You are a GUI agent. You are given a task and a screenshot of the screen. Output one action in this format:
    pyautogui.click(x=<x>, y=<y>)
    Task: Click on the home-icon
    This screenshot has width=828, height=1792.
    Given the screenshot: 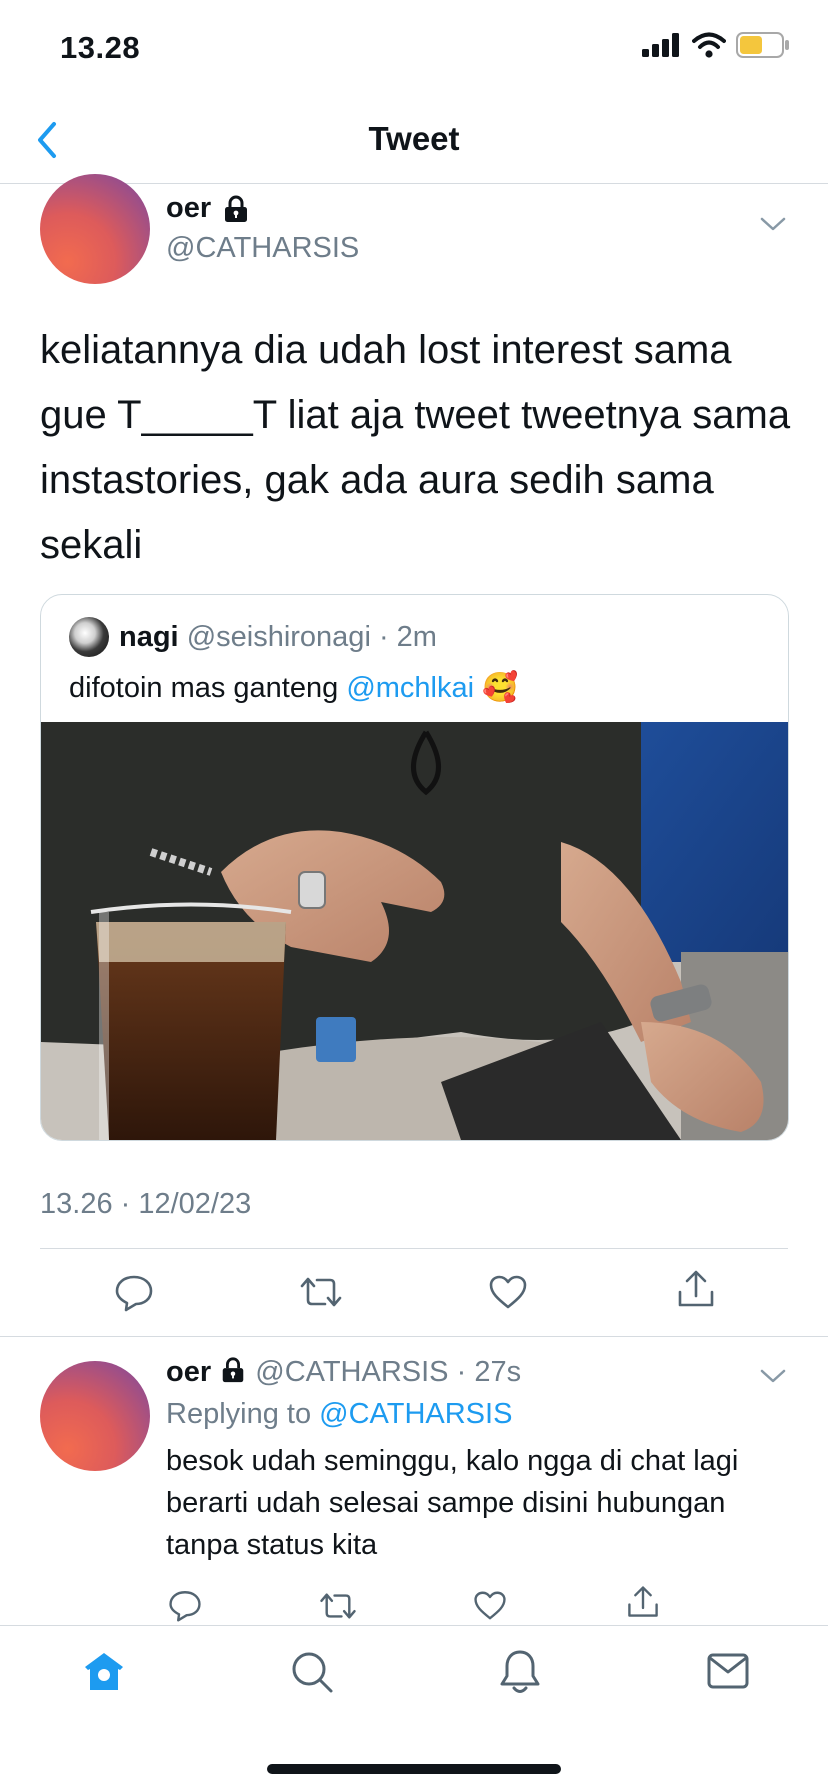 What is the action you would take?
    pyautogui.click(x=104, y=1671)
    